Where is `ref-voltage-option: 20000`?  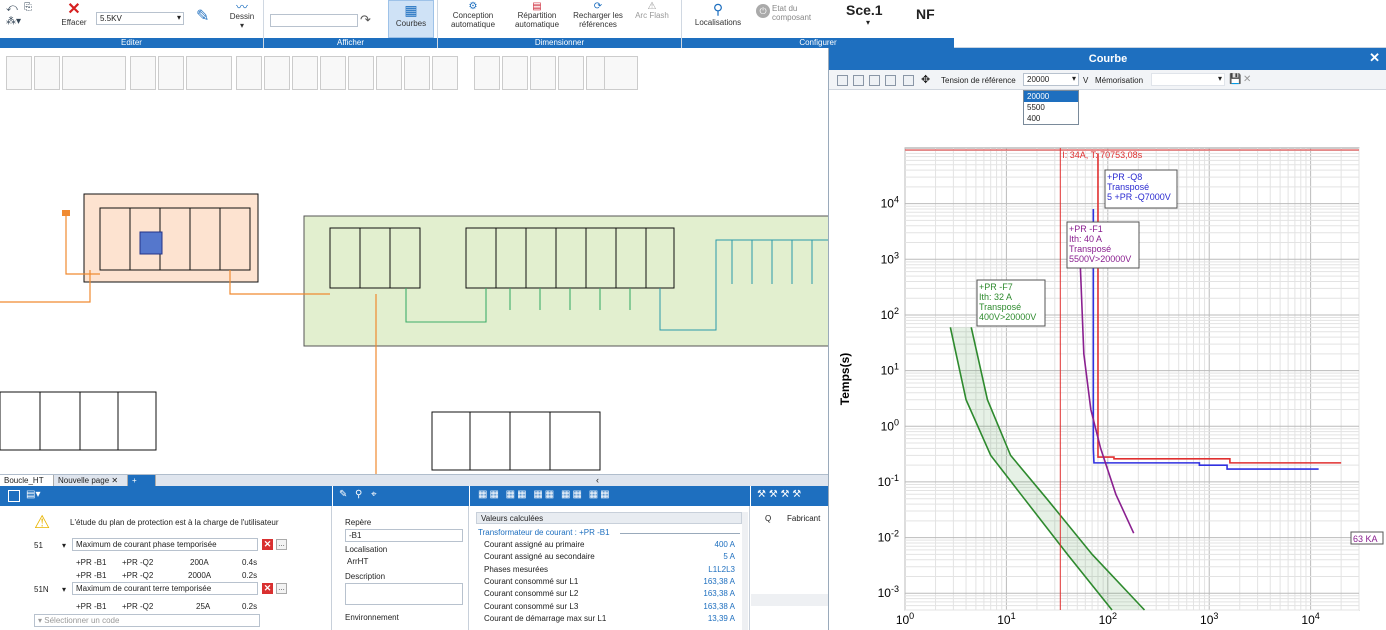
ref-voltage-option: 20000 is located at coordinates (1051, 96).